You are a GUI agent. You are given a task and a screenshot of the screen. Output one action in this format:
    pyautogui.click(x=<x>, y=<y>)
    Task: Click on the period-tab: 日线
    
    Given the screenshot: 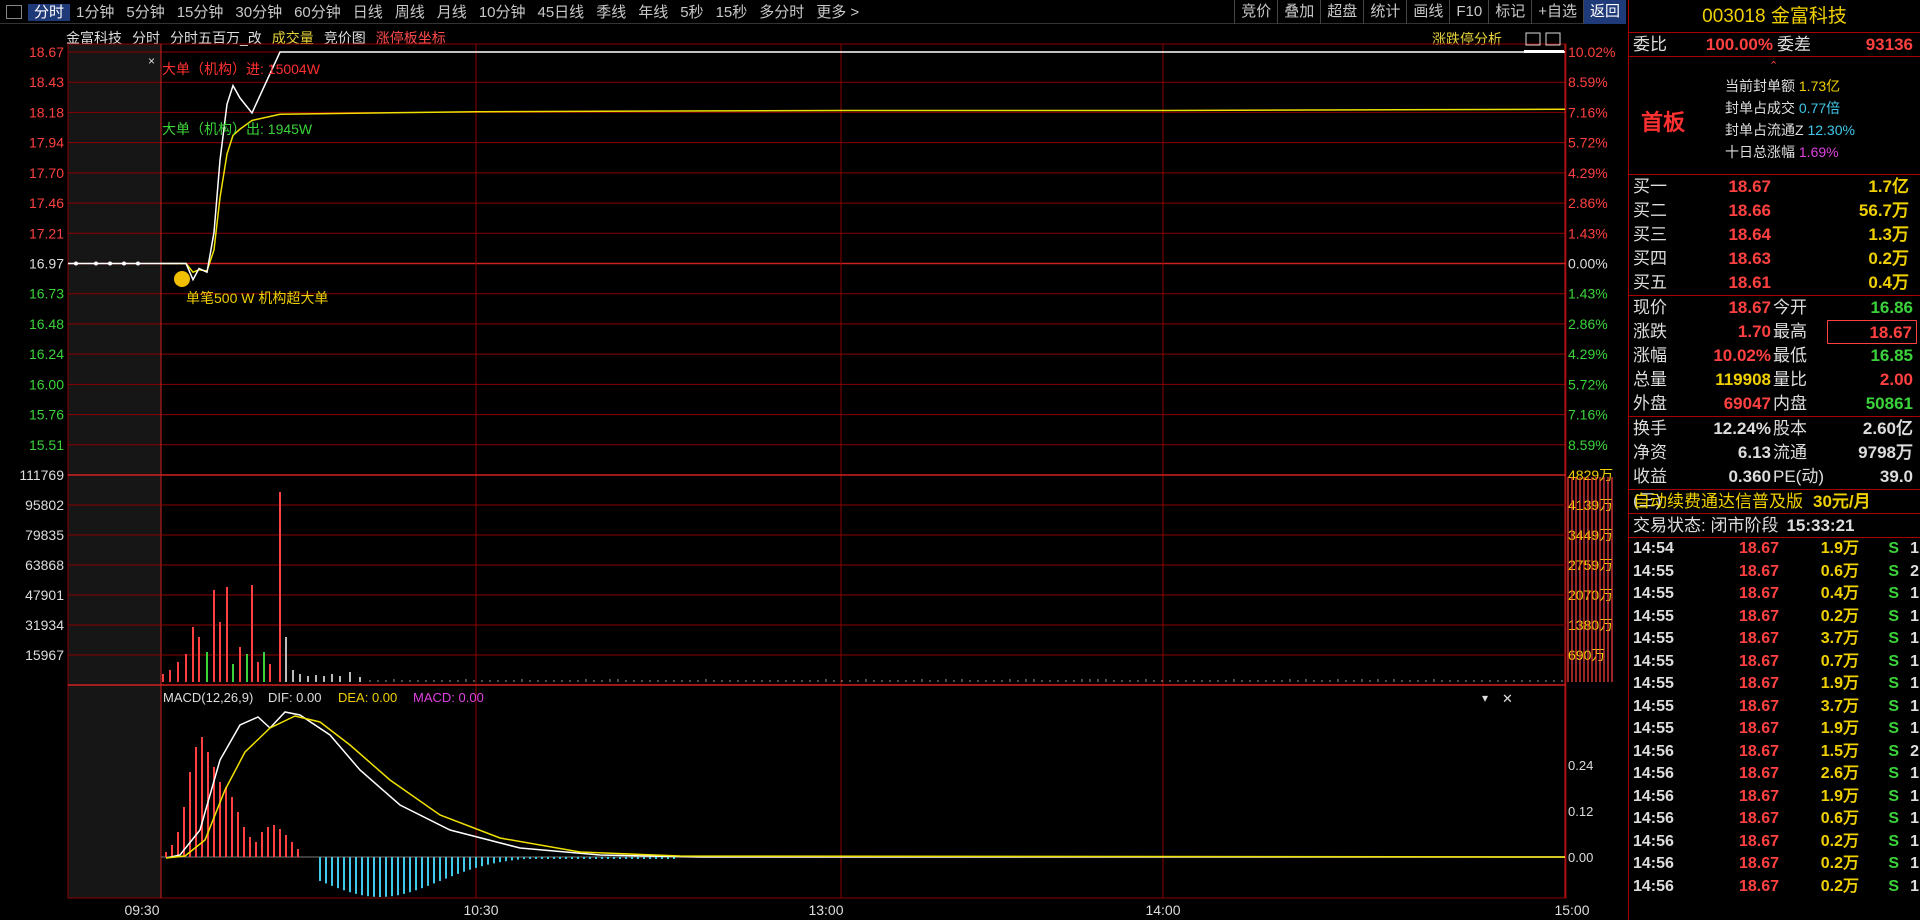 What is the action you would take?
    pyautogui.click(x=368, y=12)
    